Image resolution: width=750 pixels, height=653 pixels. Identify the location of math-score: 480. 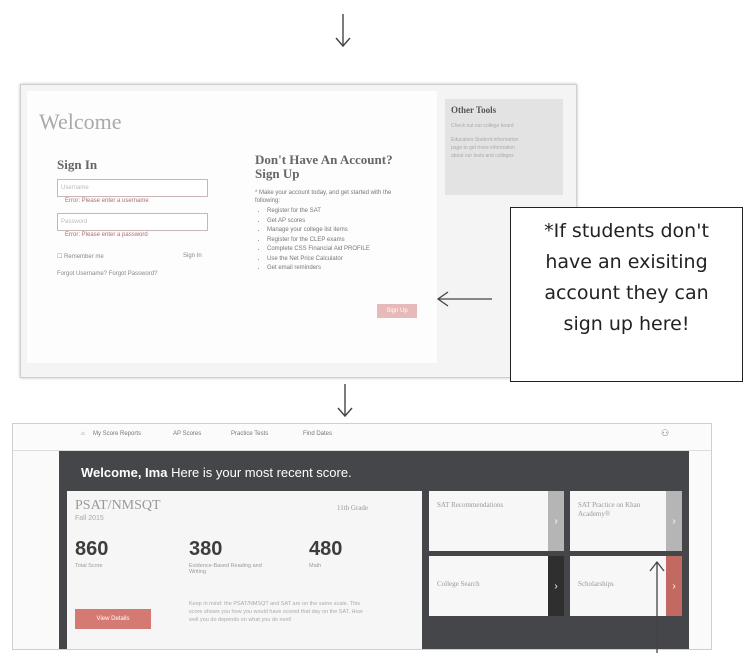
(326, 549).